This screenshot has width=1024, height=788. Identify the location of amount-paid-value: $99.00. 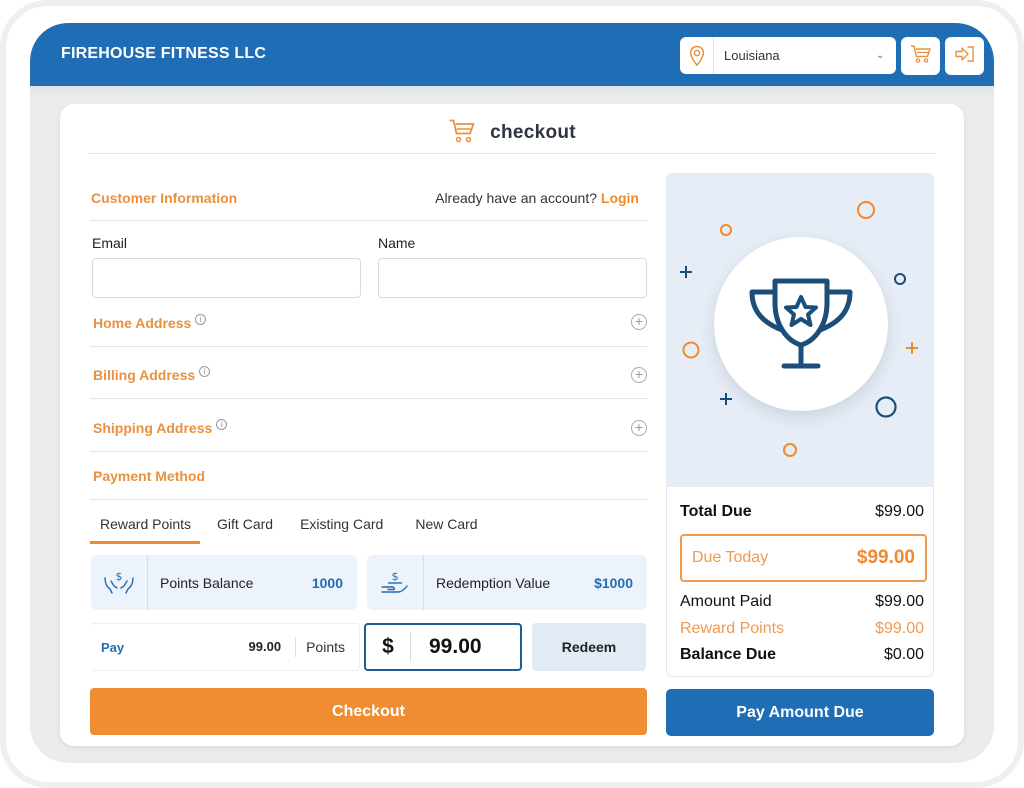
(899, 601).